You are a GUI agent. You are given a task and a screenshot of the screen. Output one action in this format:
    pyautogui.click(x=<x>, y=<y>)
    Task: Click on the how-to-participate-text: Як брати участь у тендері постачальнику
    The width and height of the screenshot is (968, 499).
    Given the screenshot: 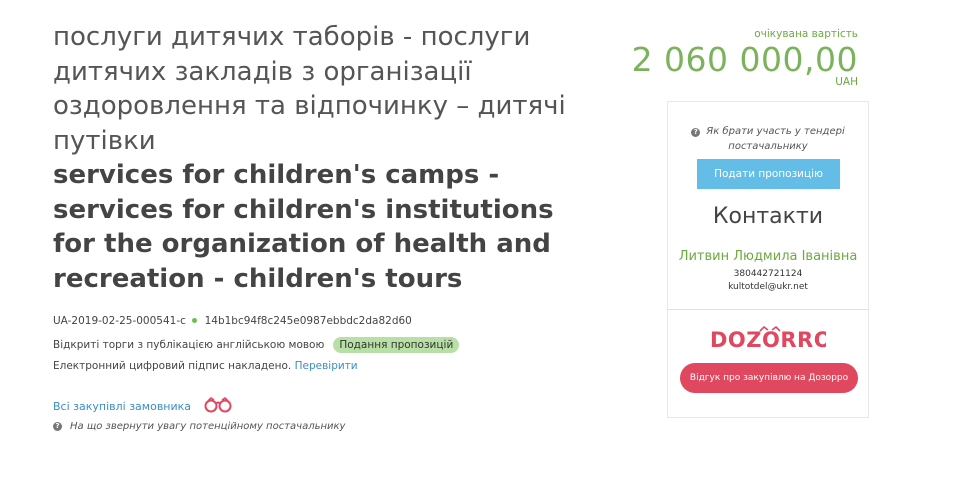 What is the action you would take?
    pyautogui.click(x=775, y=139)
    